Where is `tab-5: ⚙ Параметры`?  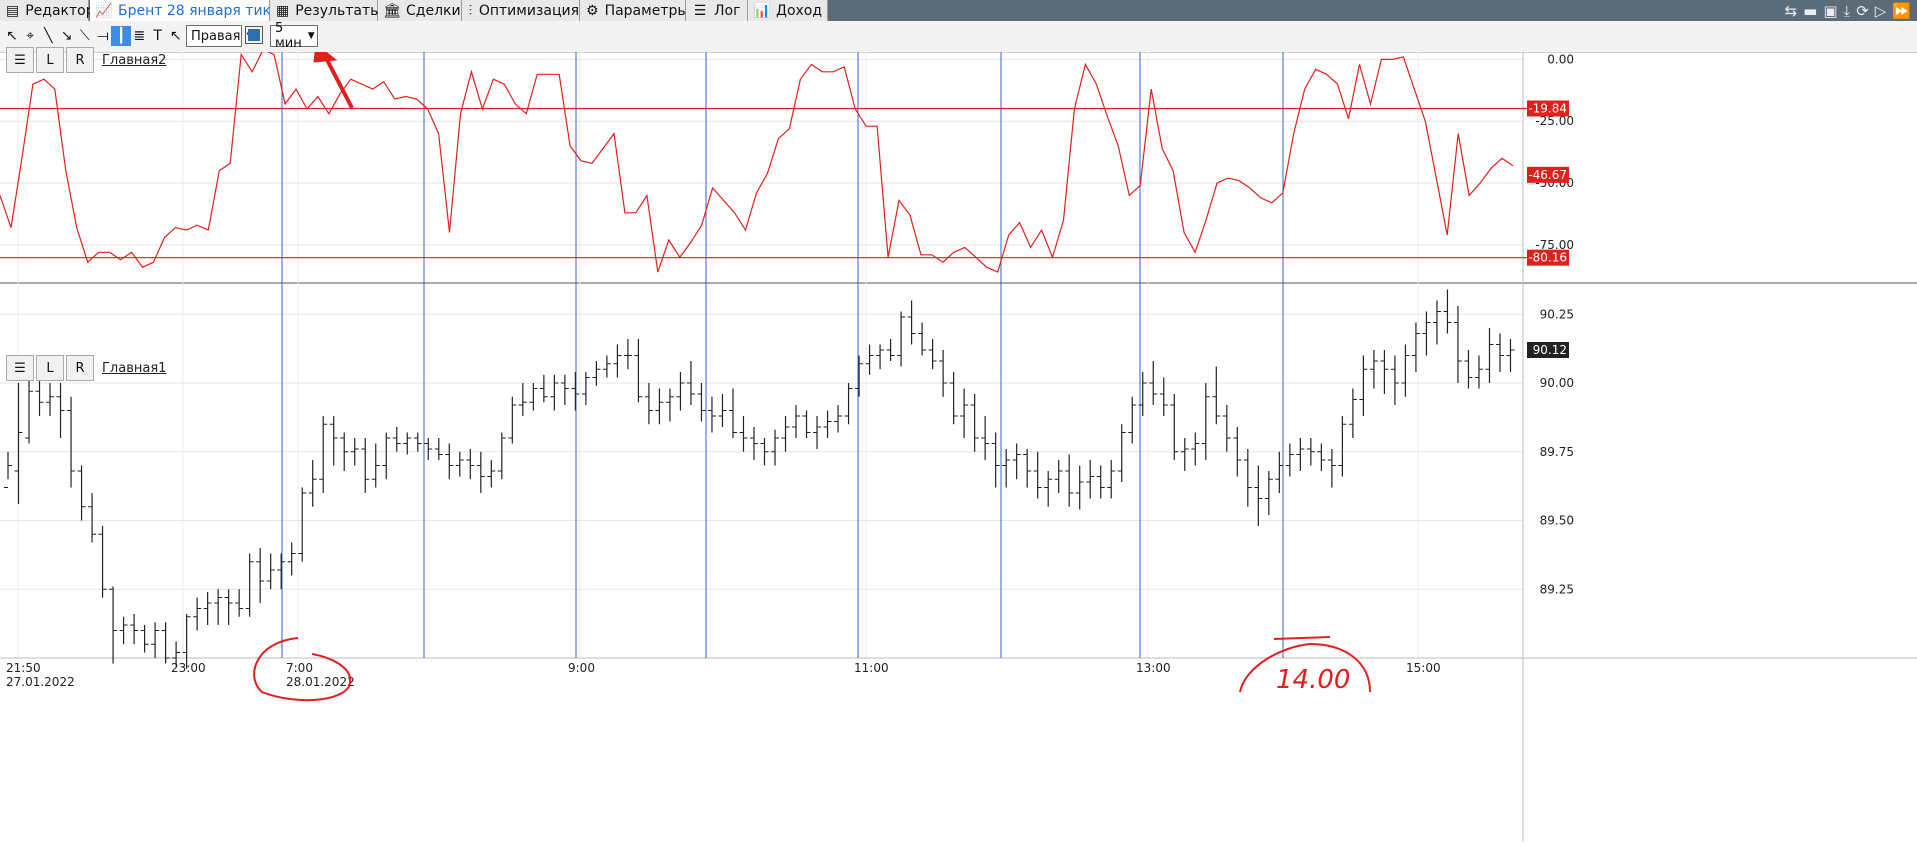
tab-5: ⚙ Параметры is located at coordinates (634, 10).